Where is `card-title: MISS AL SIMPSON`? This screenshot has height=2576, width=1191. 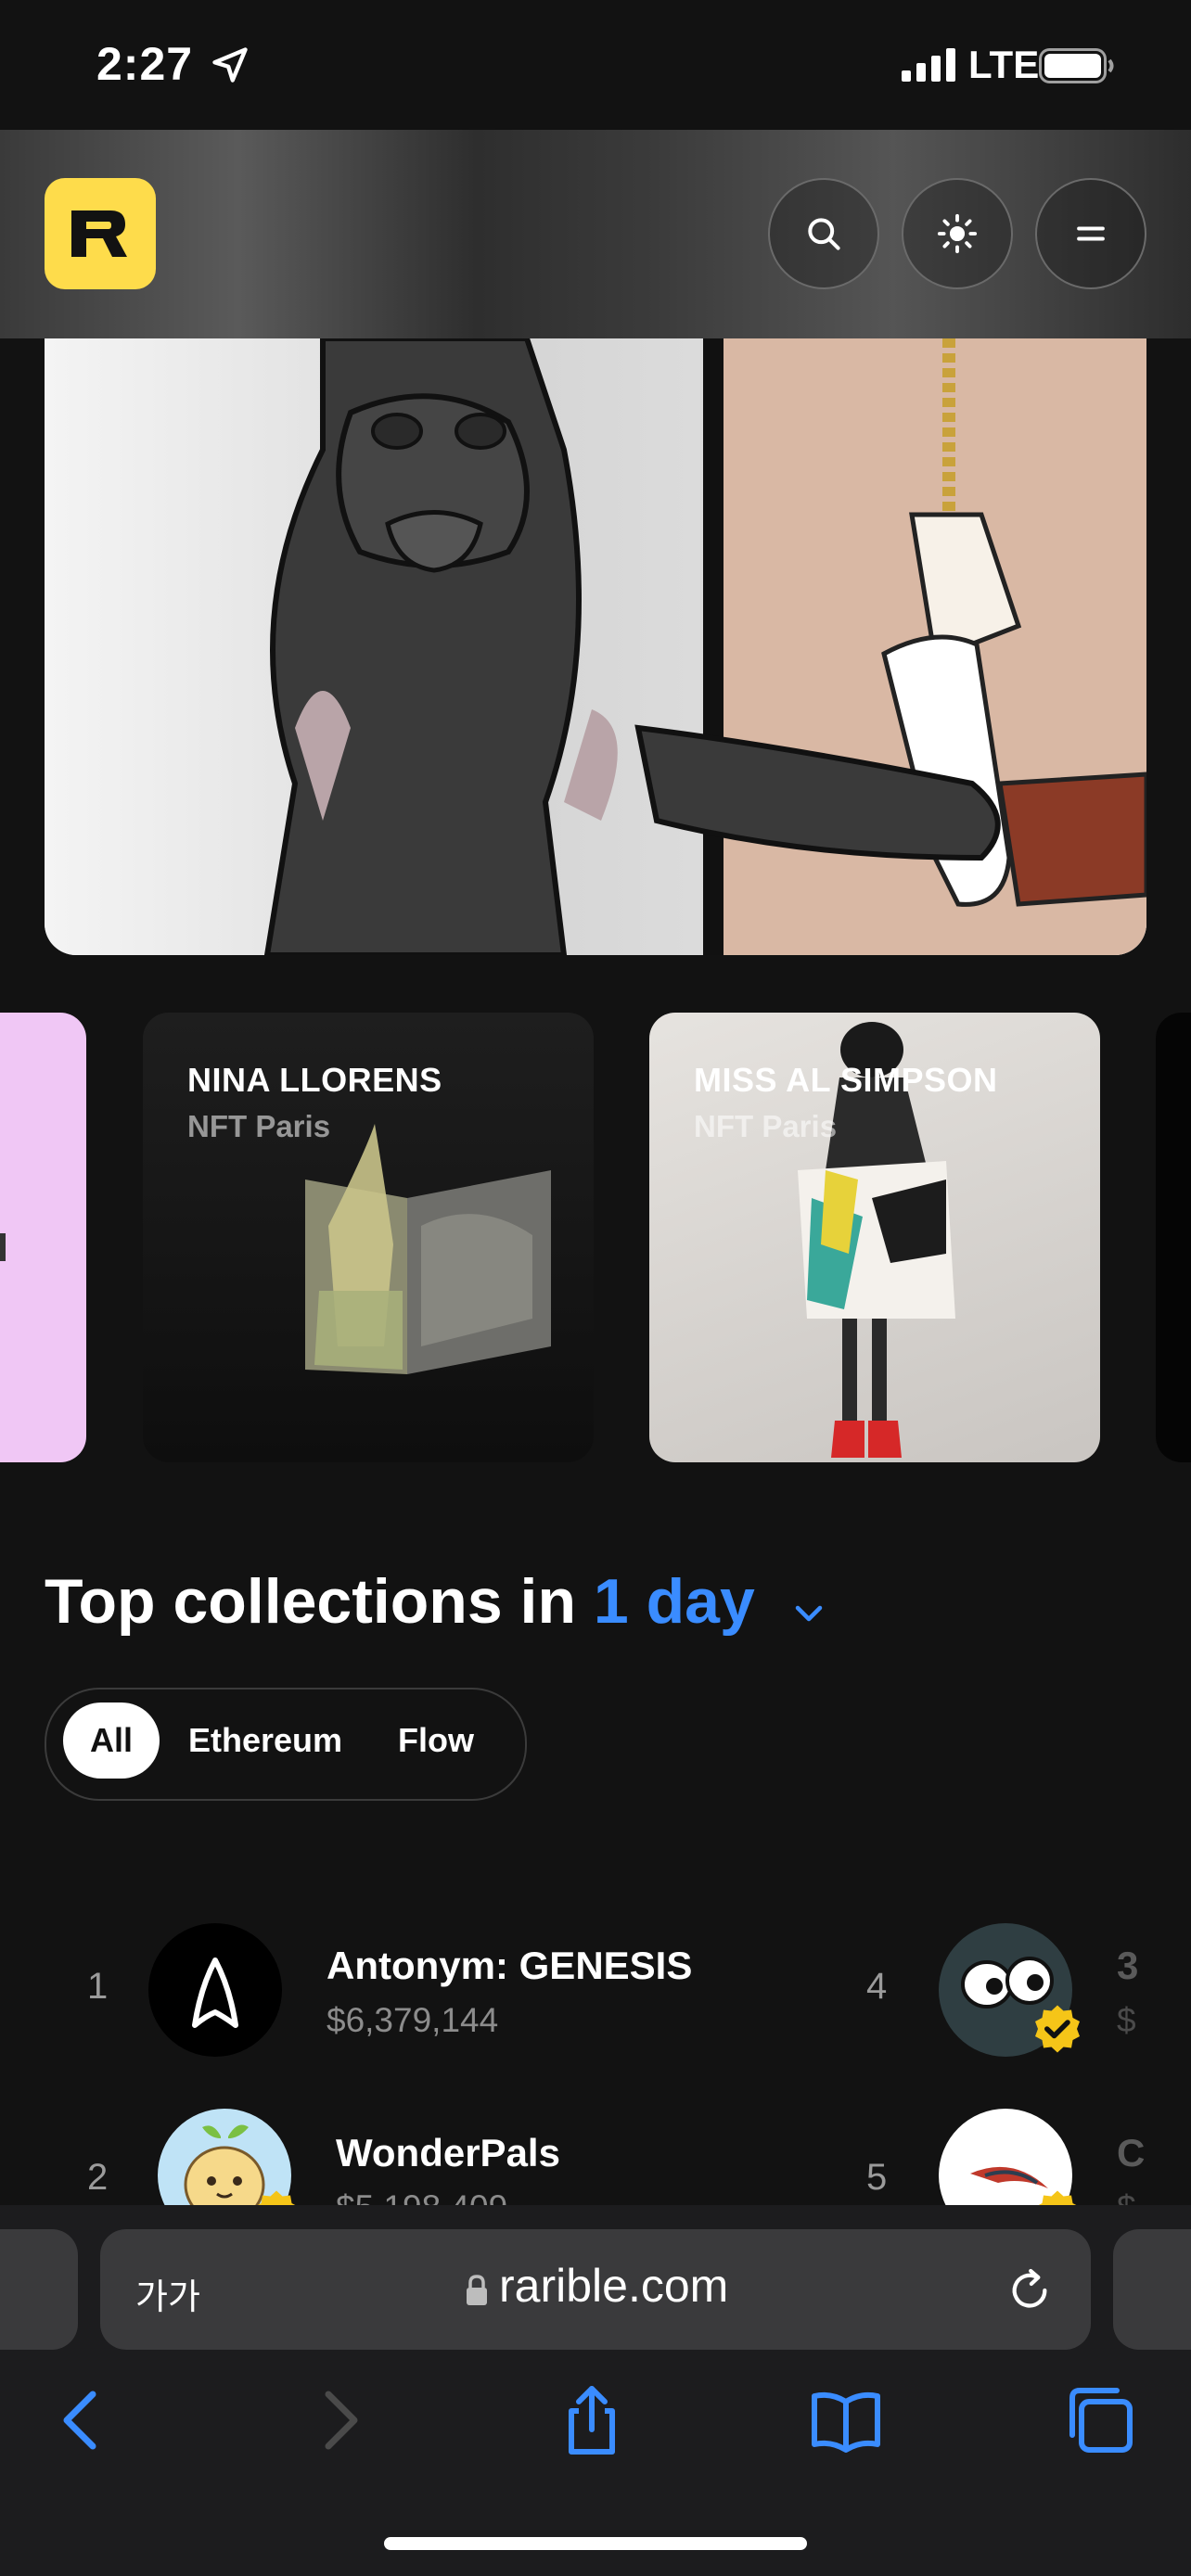
card-title: MISS AL SIMPSON is located at coordinates (846, 1080).